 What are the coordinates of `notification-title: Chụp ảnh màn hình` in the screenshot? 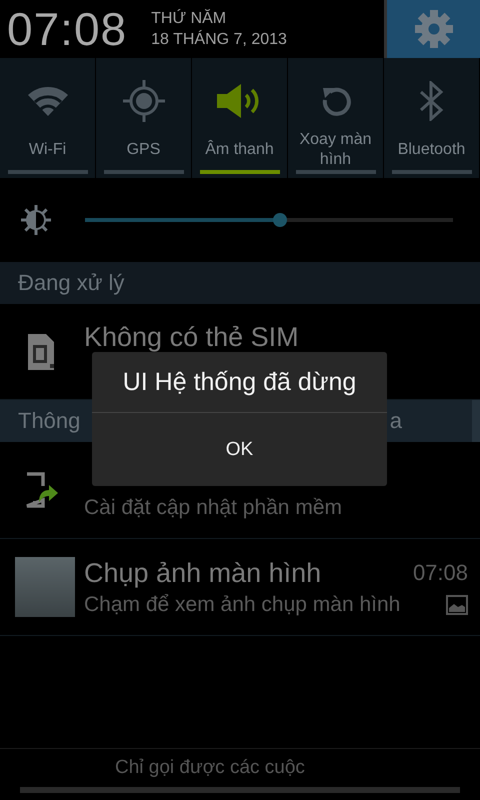 It's located at (203, 573).